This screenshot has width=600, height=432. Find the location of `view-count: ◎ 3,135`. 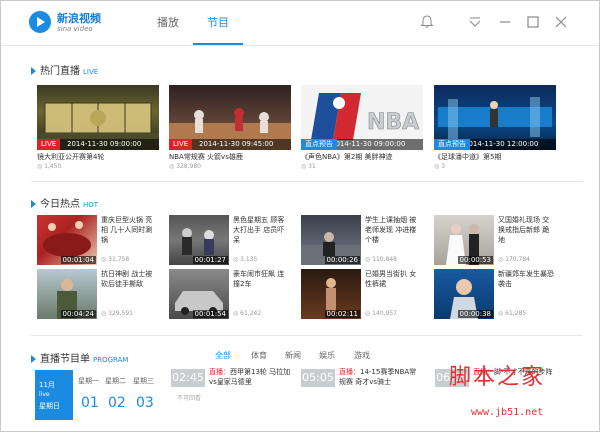

view-count: ◎ 3,135 is located at coordinates (245, 259).